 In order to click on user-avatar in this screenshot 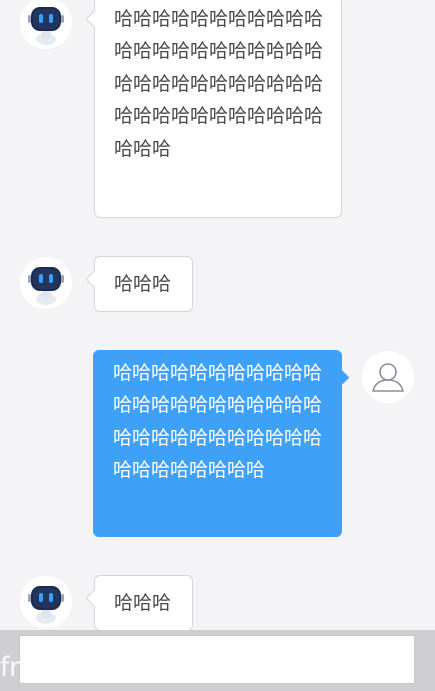, I will do `click(388, 377)`.